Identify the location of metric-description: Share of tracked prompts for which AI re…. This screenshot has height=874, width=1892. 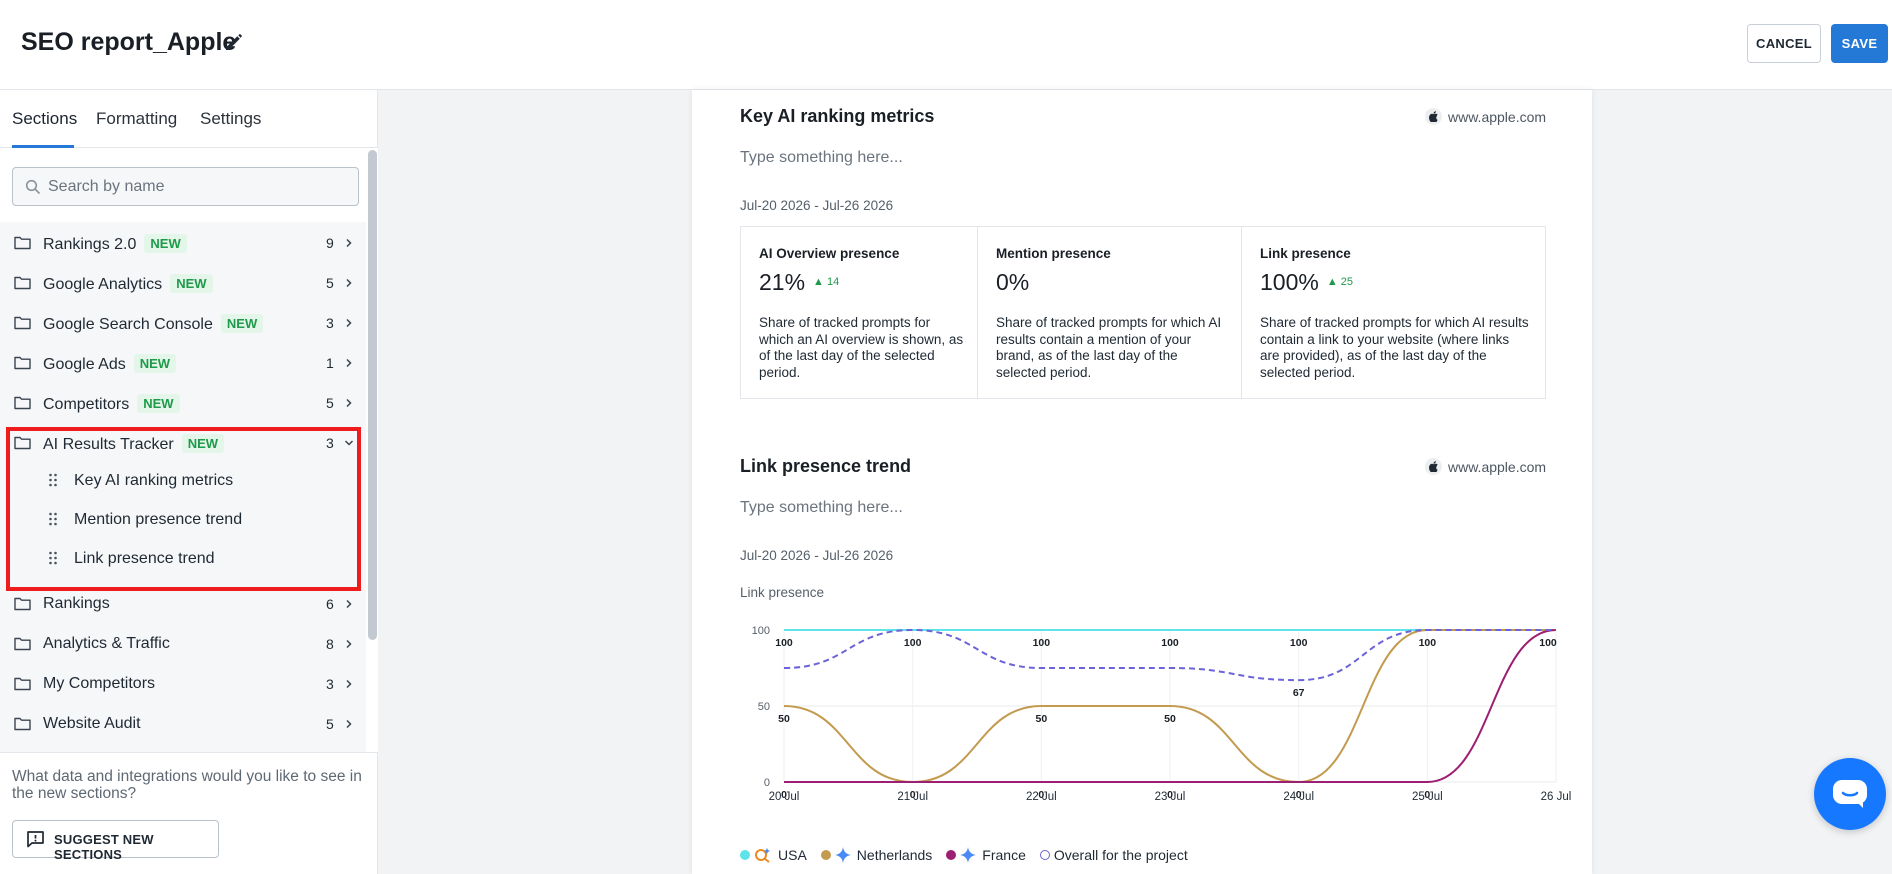
(1394, 347).